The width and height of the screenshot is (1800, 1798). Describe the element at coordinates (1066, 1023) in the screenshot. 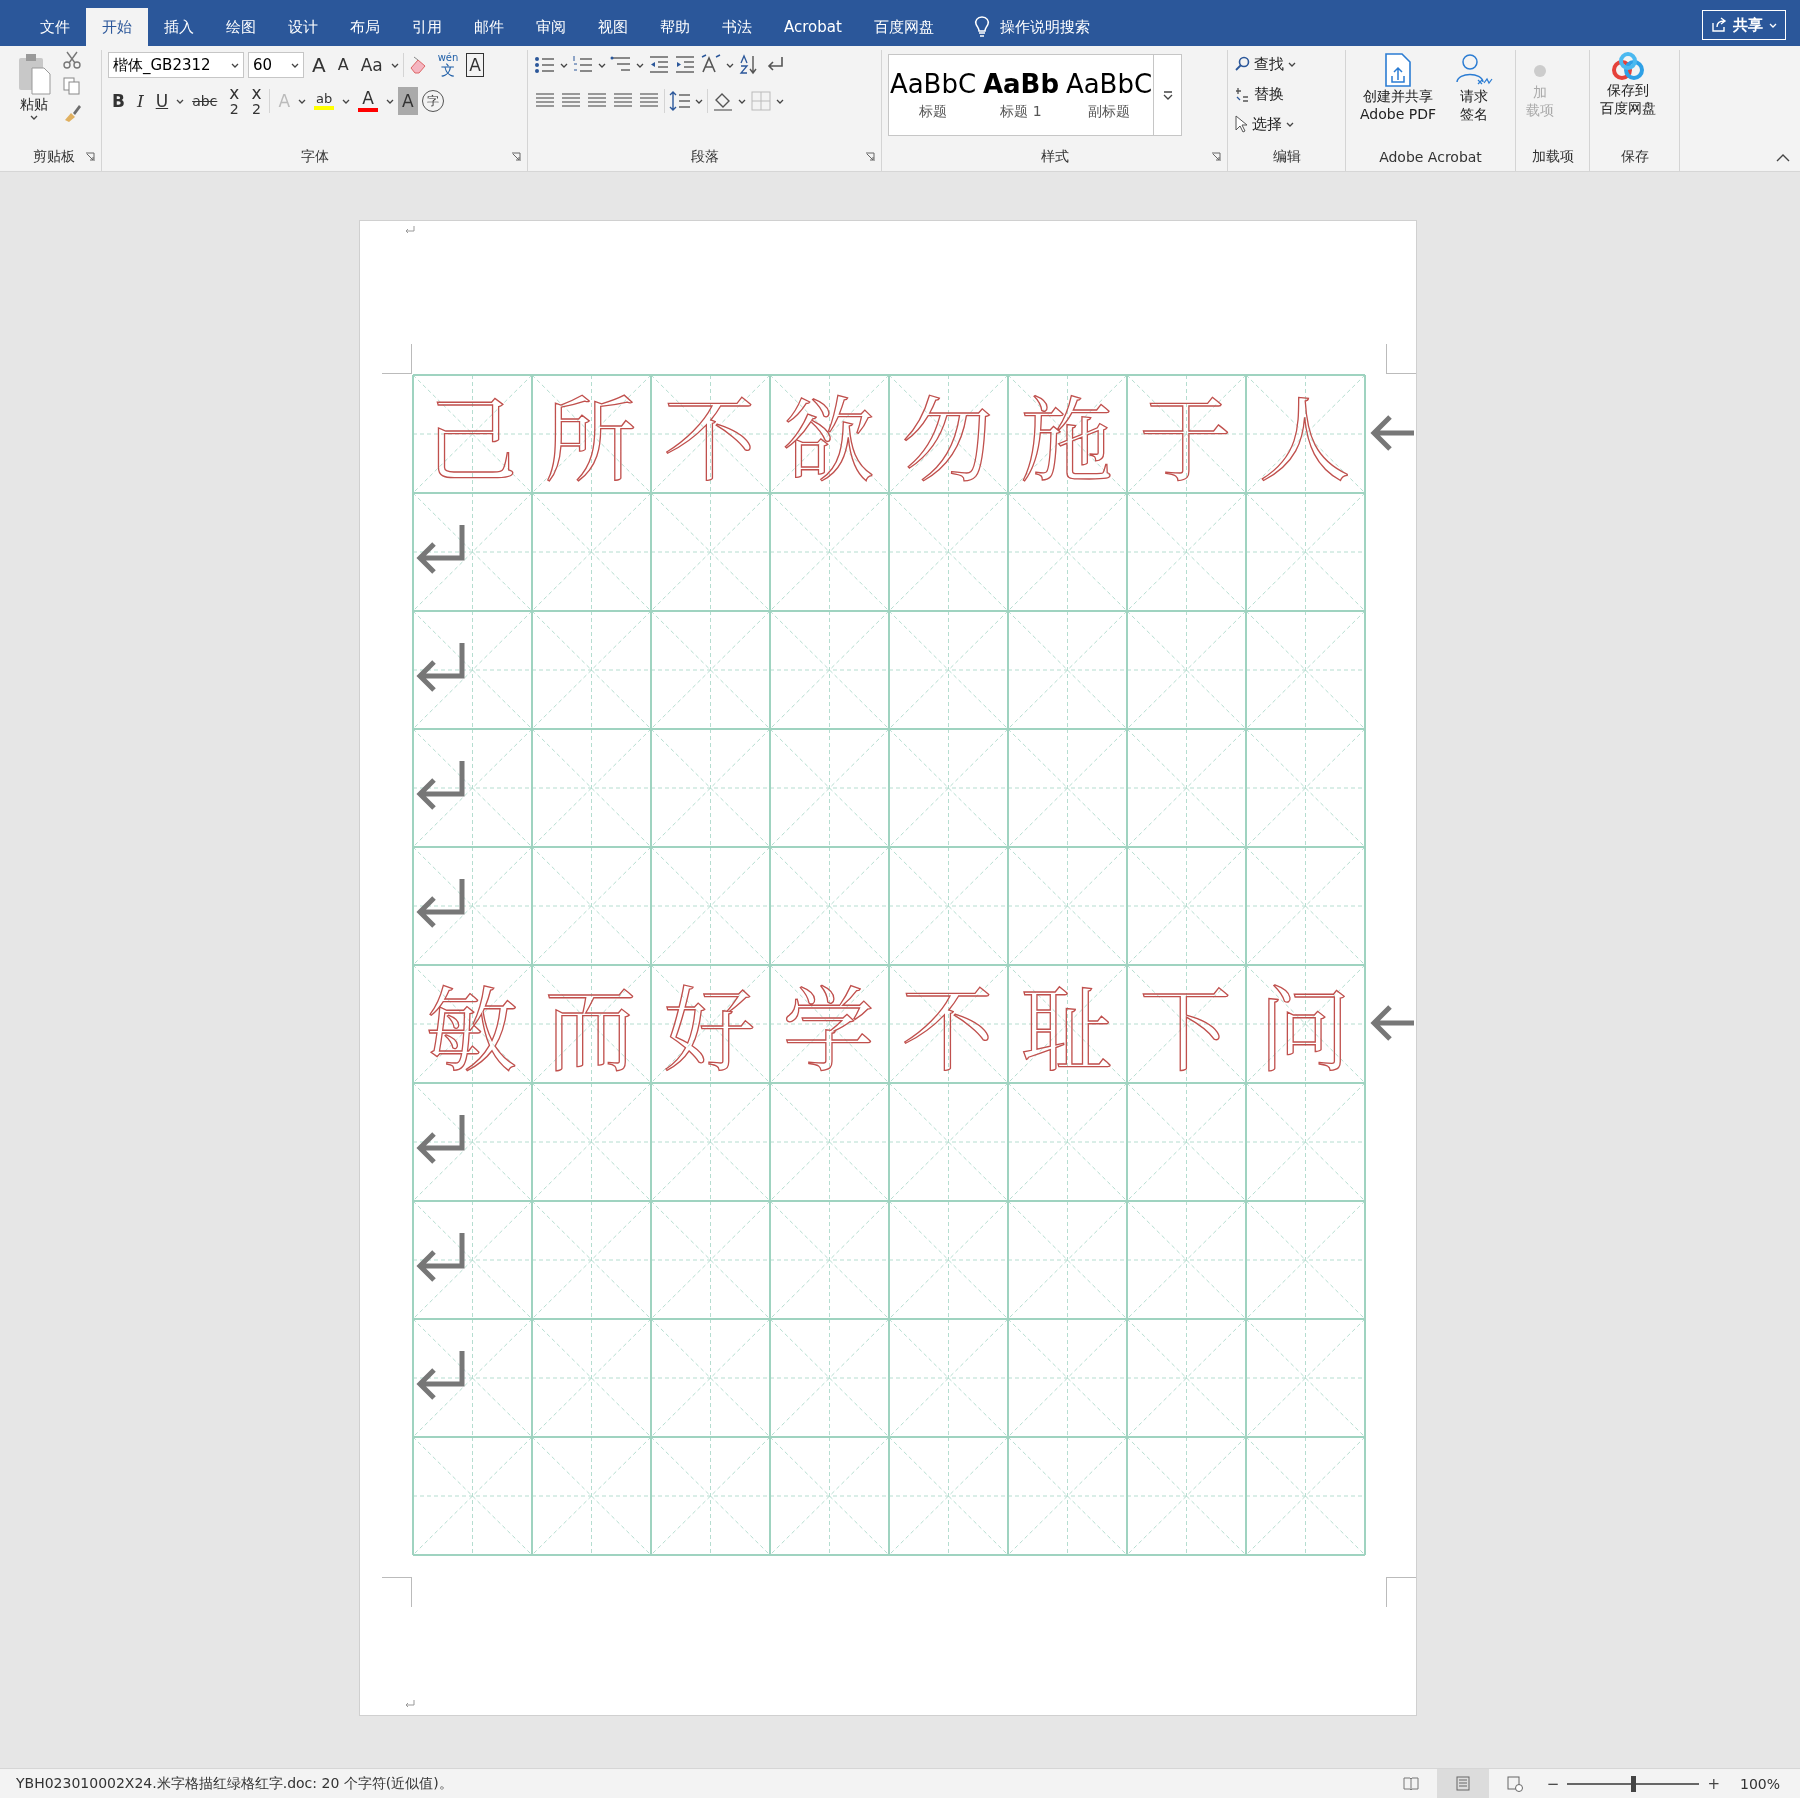

I see `tracing-character: 耻` at that location.